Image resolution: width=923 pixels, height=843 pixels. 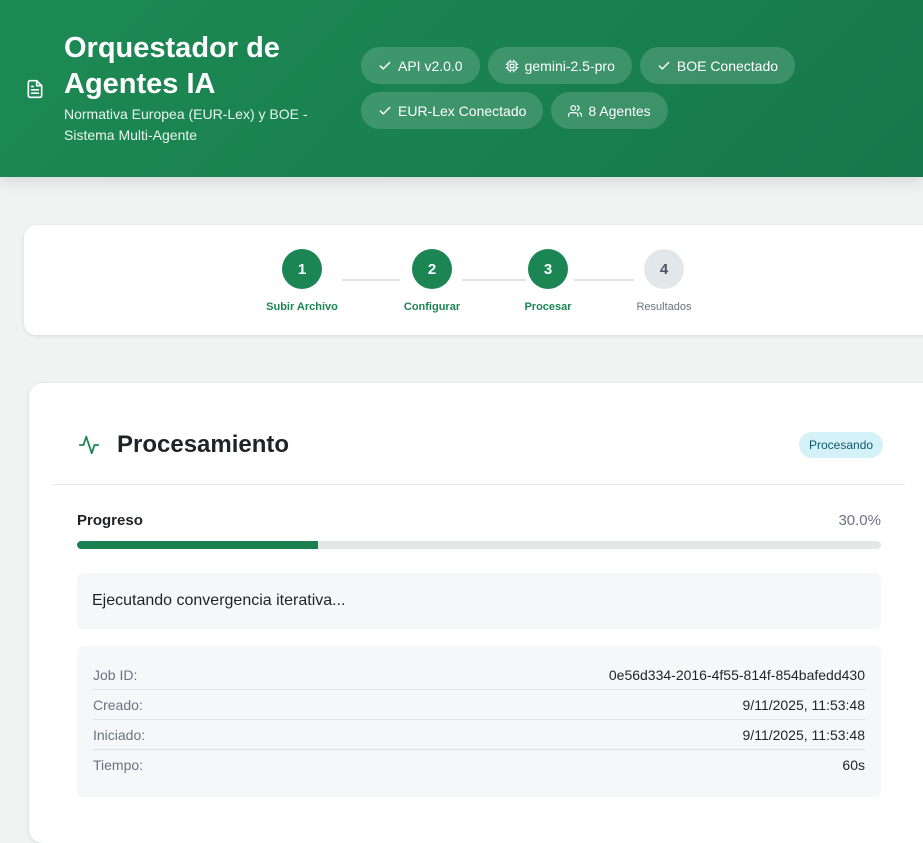 I want to click on status-badge: Procesando, so click(x=841, y=445).